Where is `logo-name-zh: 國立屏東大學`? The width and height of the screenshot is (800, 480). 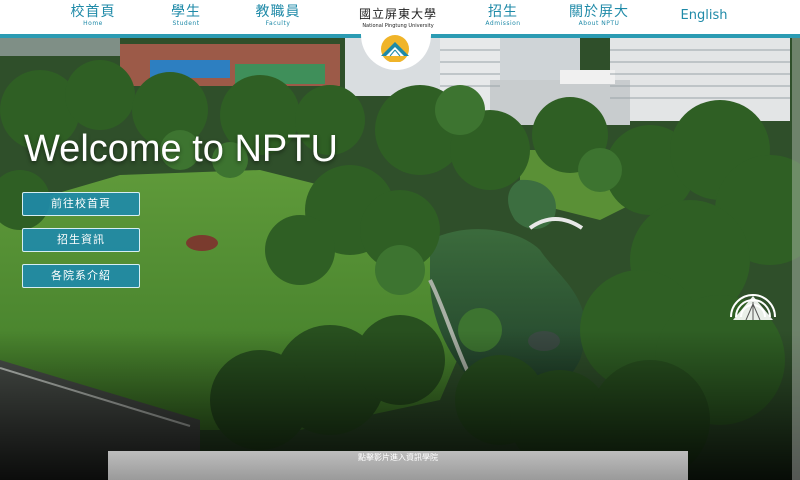
logo-name-zh: 國立屏東大學 is located at coordinates (397, 14).